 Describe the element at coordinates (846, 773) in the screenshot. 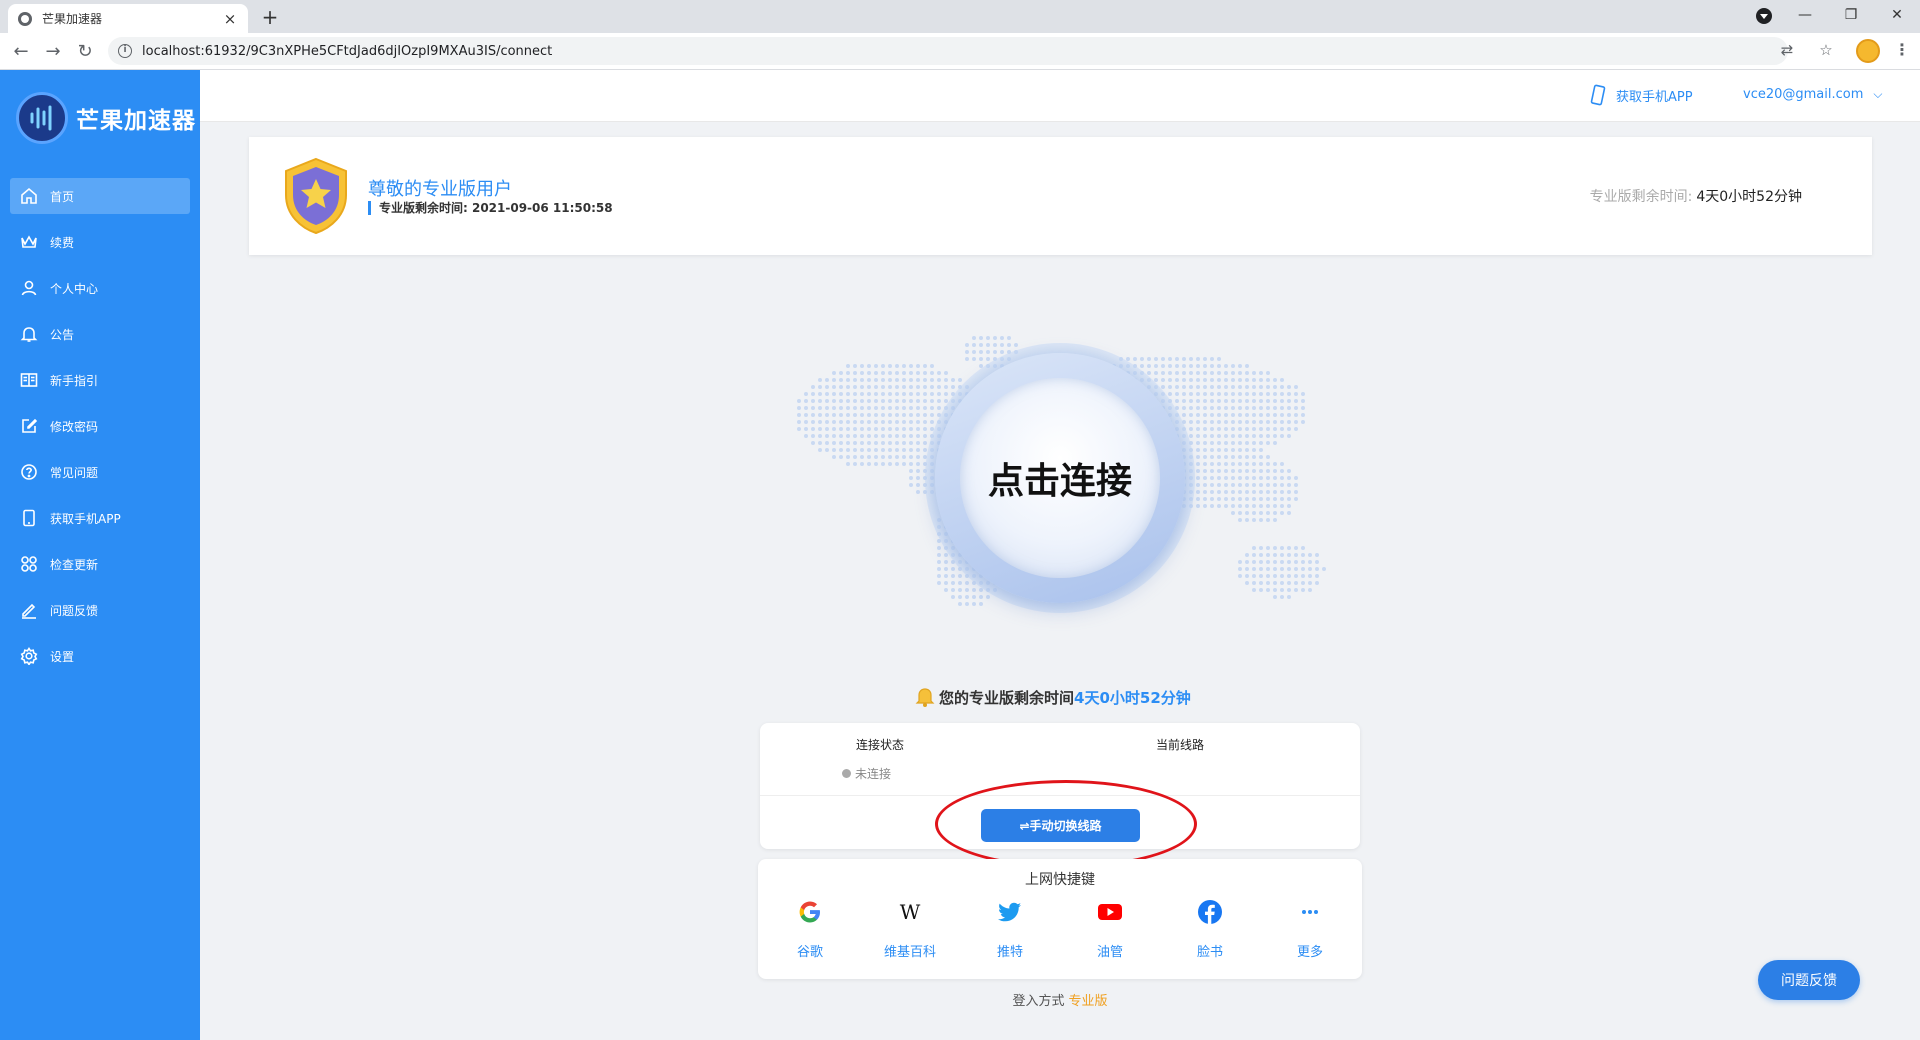

I see `status-dot-icon` at that location.